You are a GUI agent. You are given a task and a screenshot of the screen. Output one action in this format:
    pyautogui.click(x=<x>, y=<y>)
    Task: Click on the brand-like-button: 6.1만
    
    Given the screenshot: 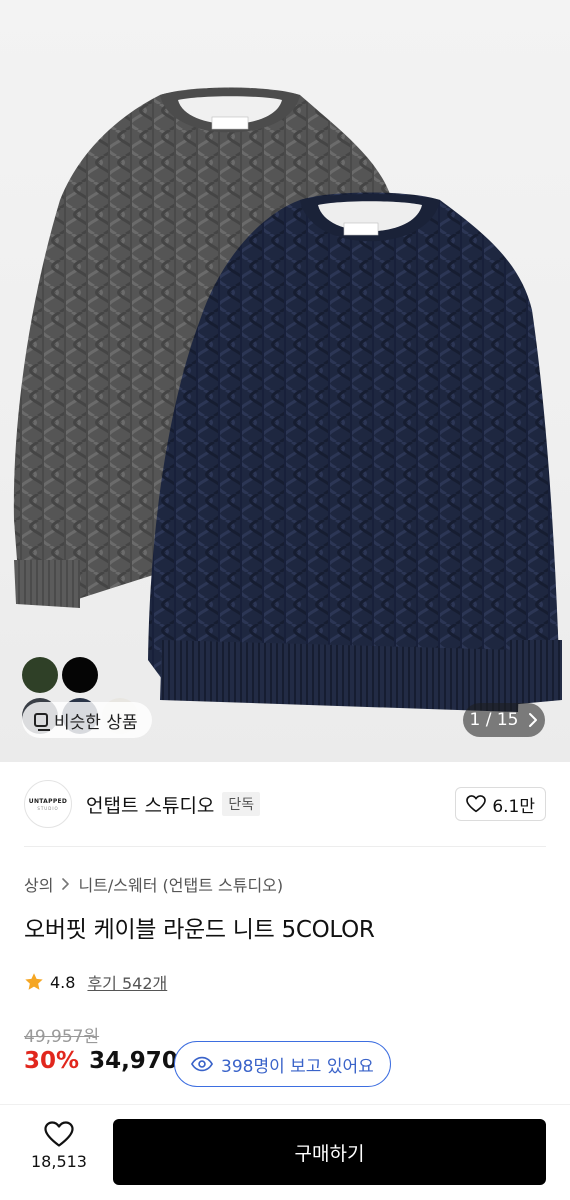 What is the action you would take?
    pyautogui.click(x=500, y=804)
    